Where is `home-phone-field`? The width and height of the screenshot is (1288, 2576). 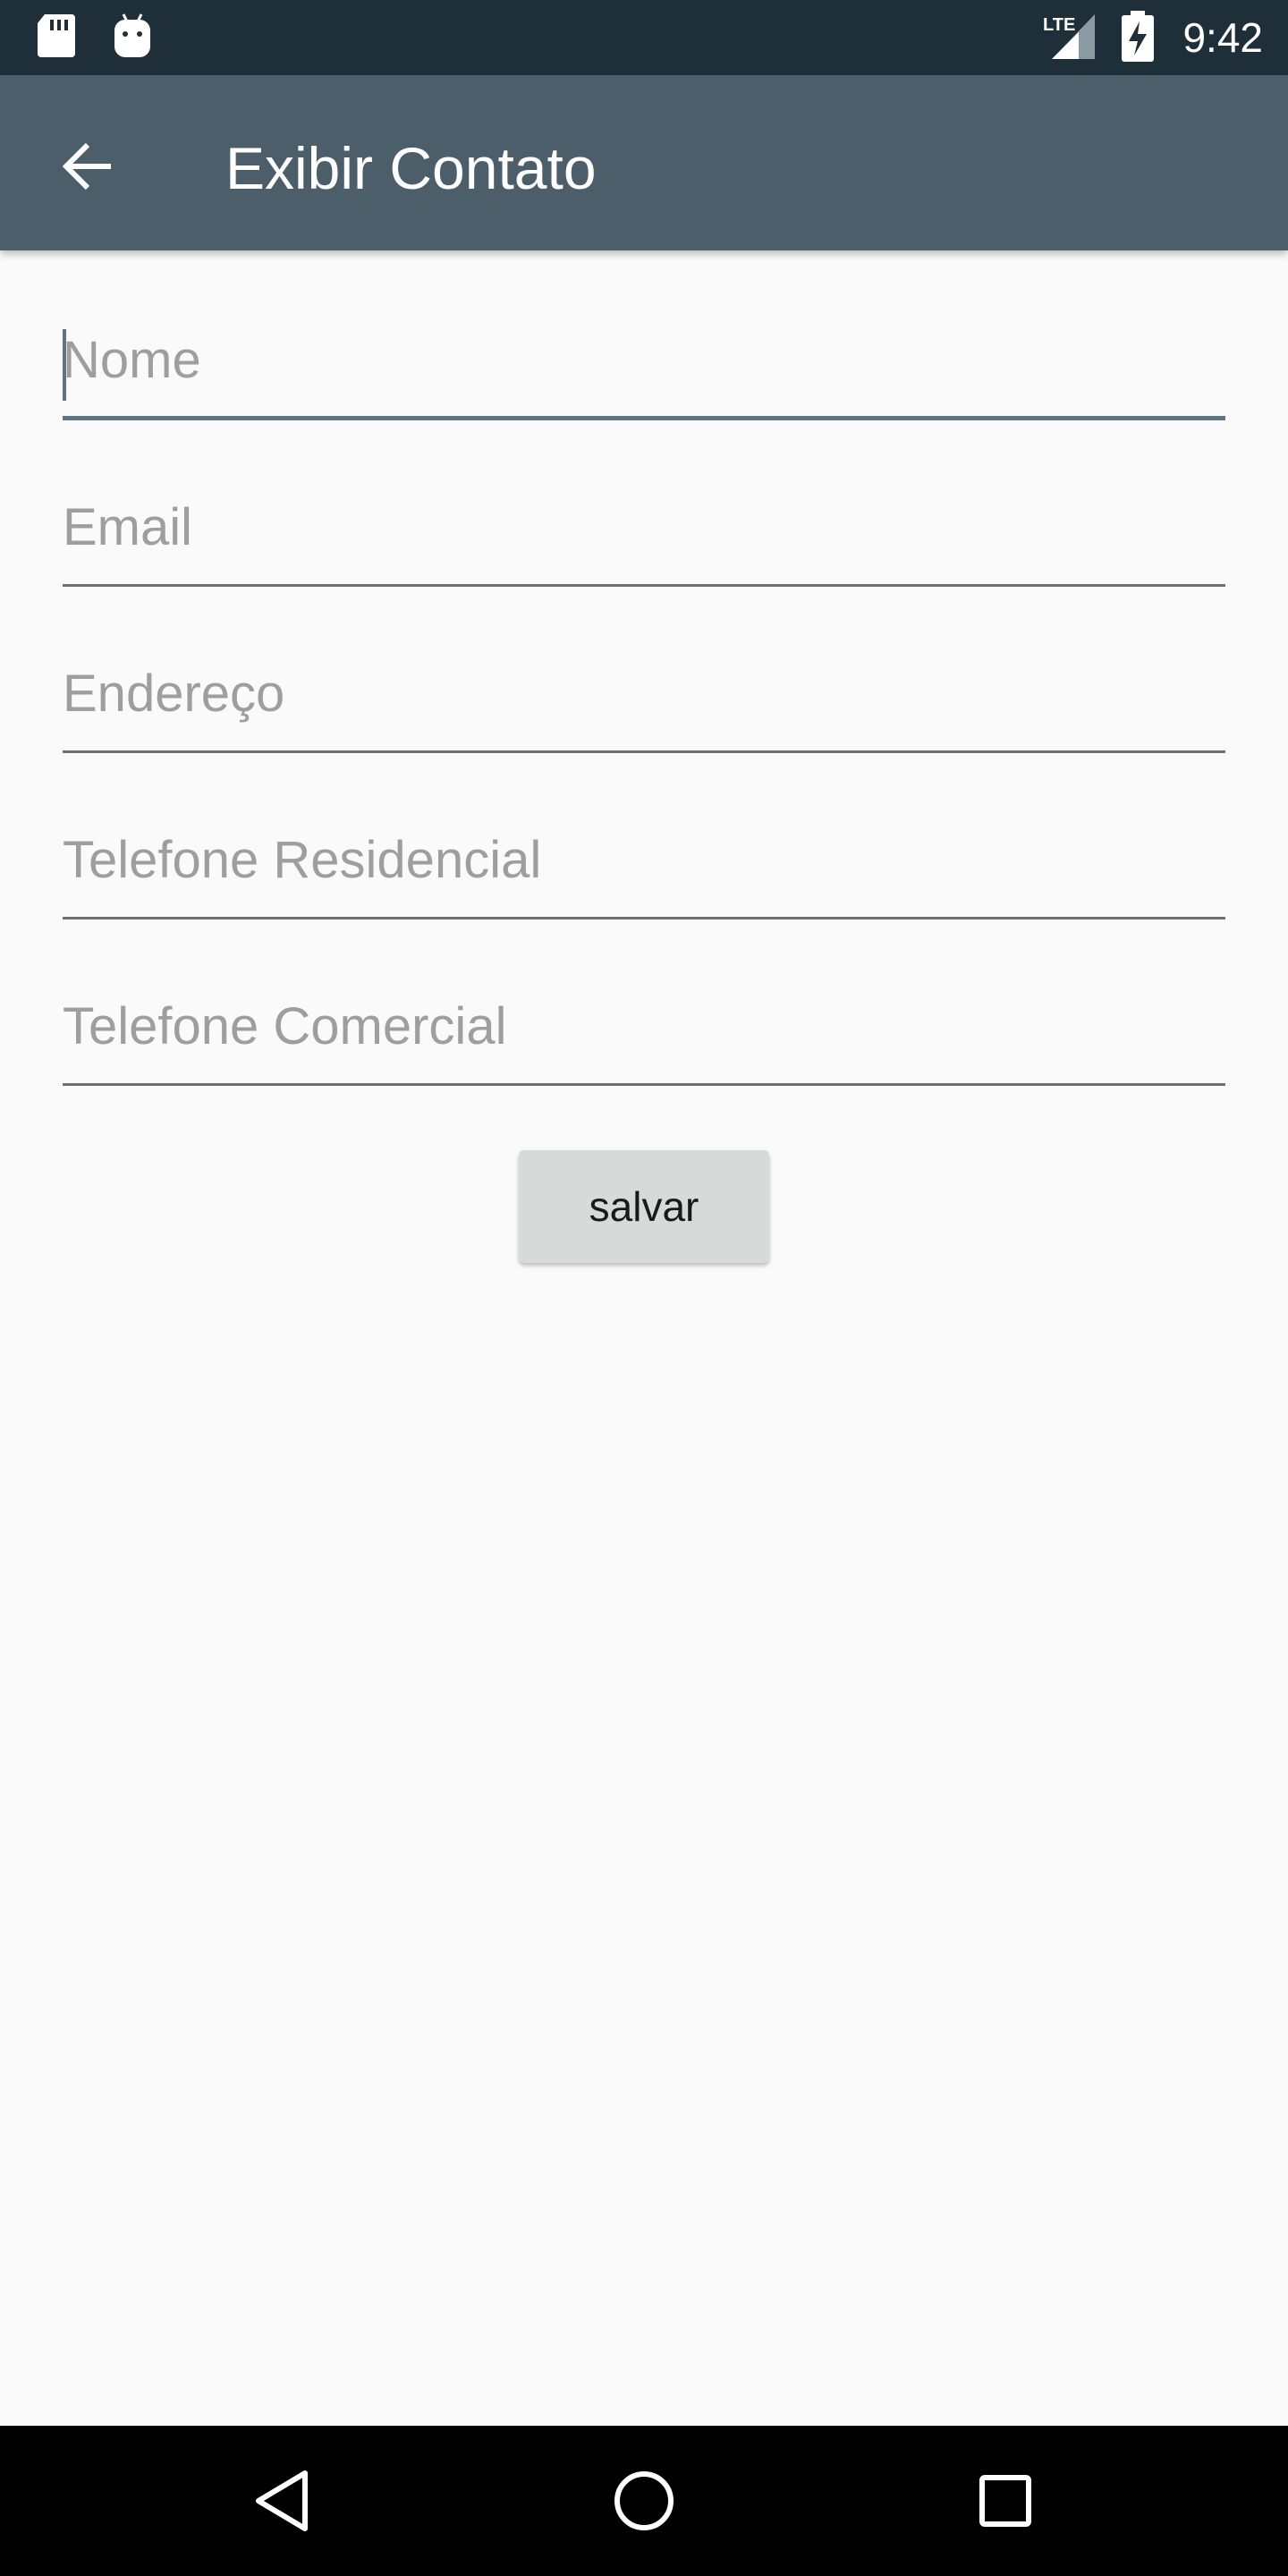
home-phone-field is located at coordinates (644, 856).